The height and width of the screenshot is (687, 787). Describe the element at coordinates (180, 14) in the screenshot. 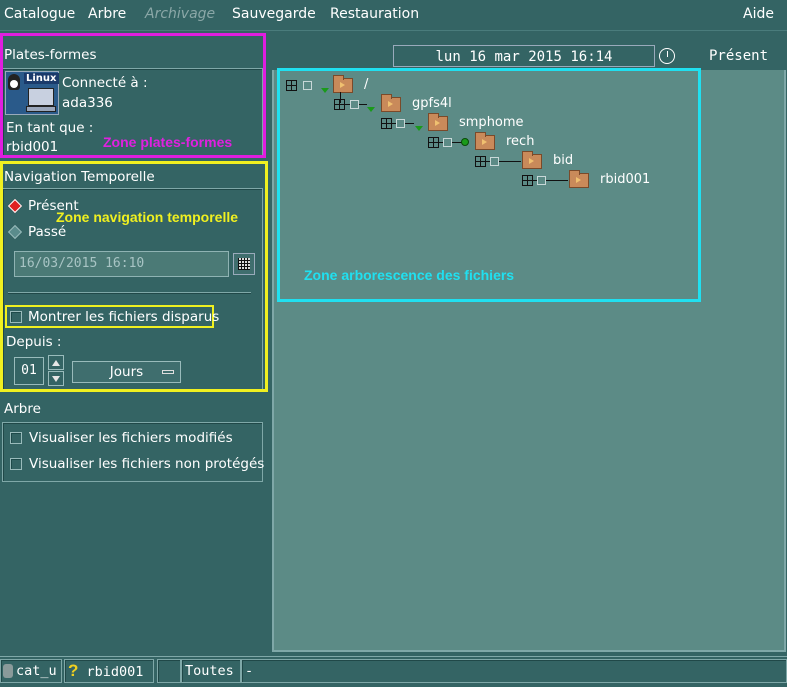

I see `menu-archivage: Archivage` at that location.